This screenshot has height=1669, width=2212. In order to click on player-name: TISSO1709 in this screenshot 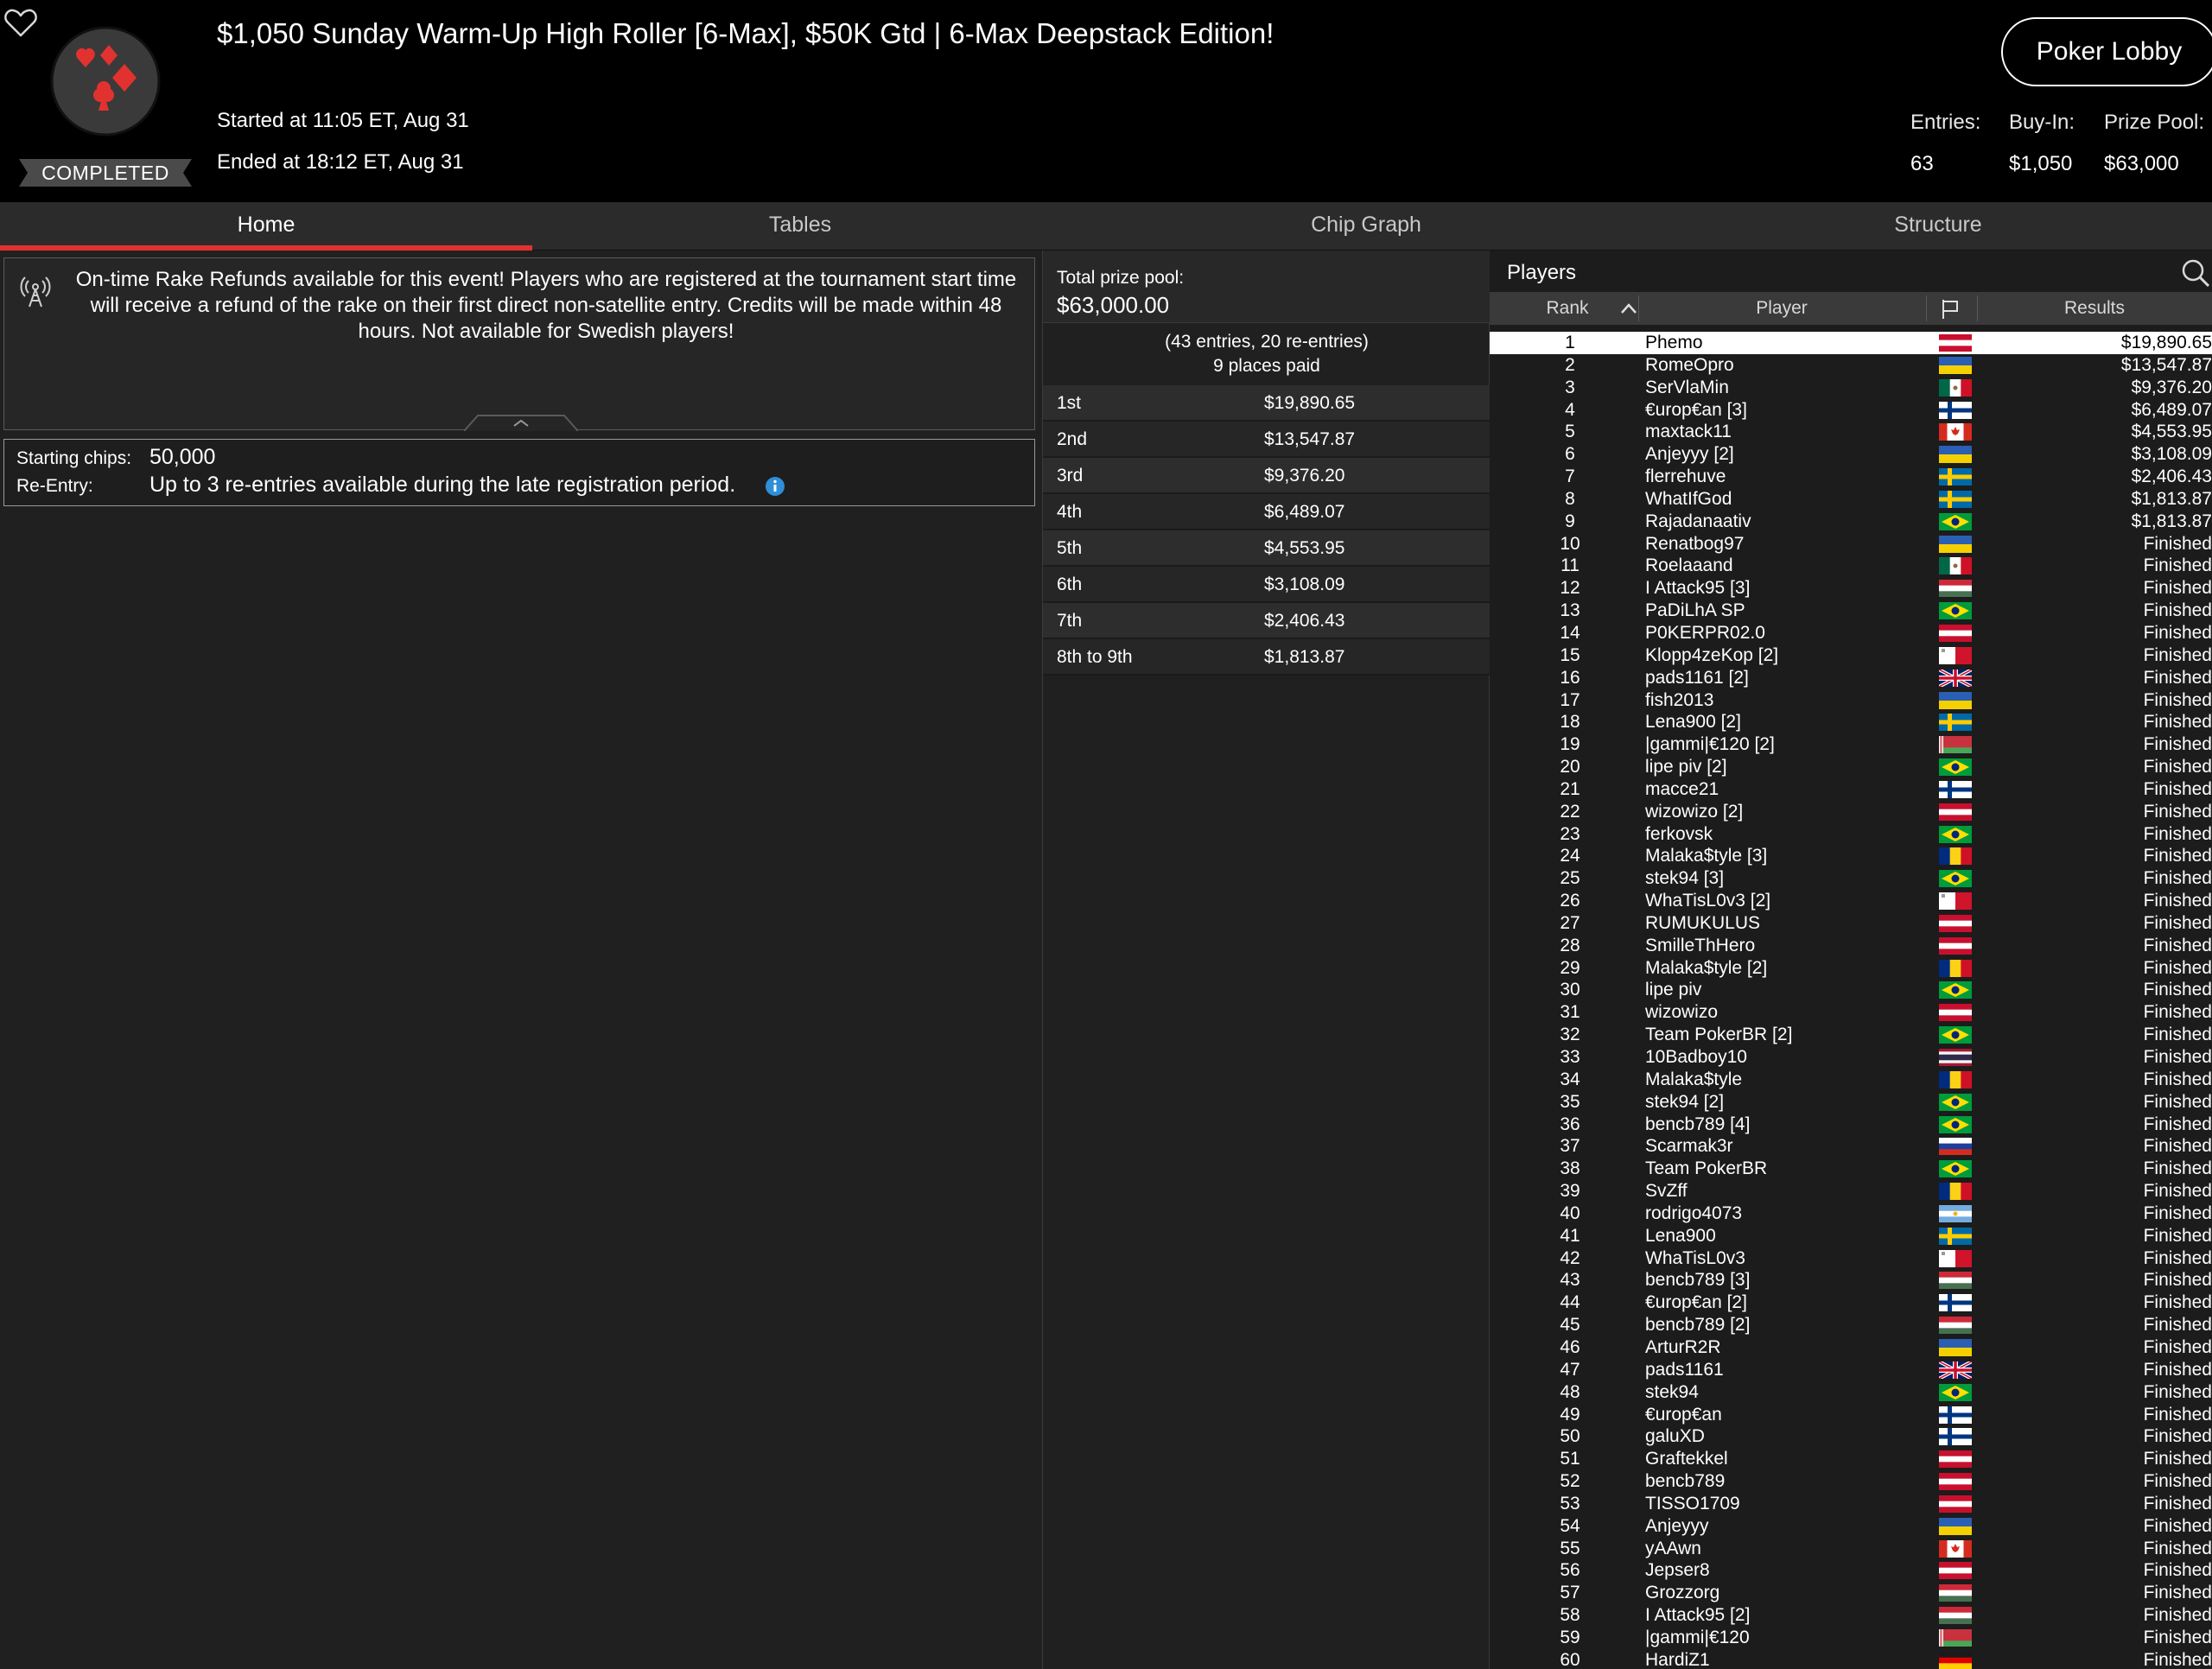, I will do `click(1692, 1503)`.